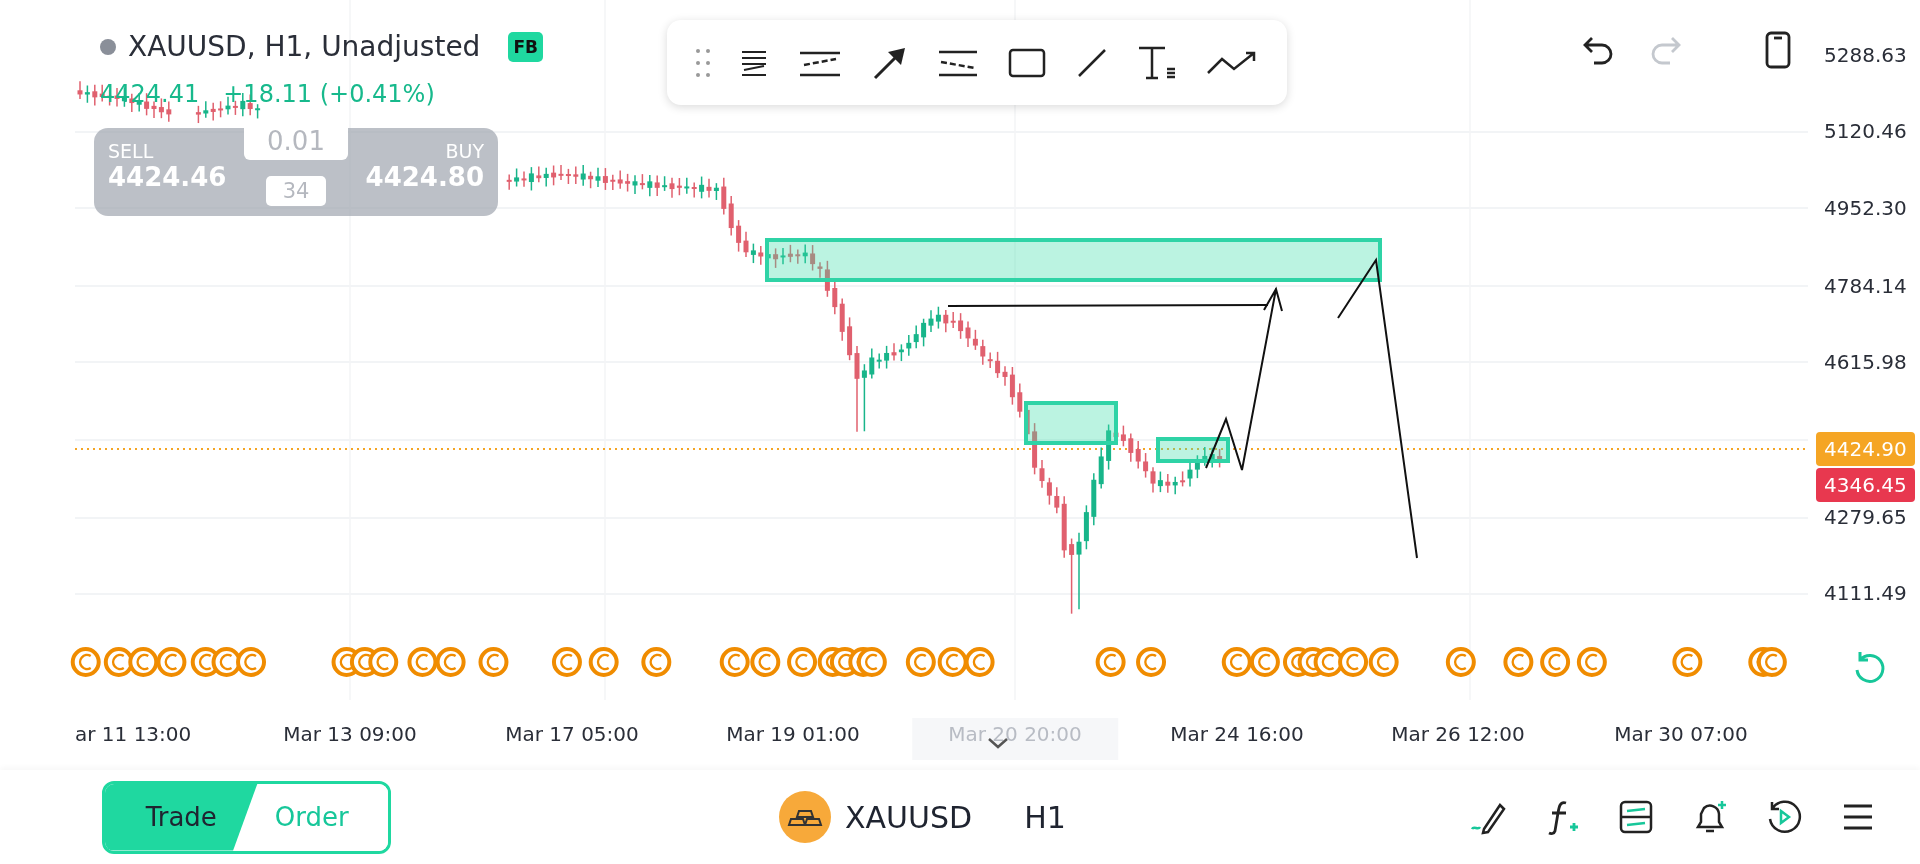  Describe the element at coordinates (1865, 362) in the screenshot. I see `price-label: 4615.98` at that location.